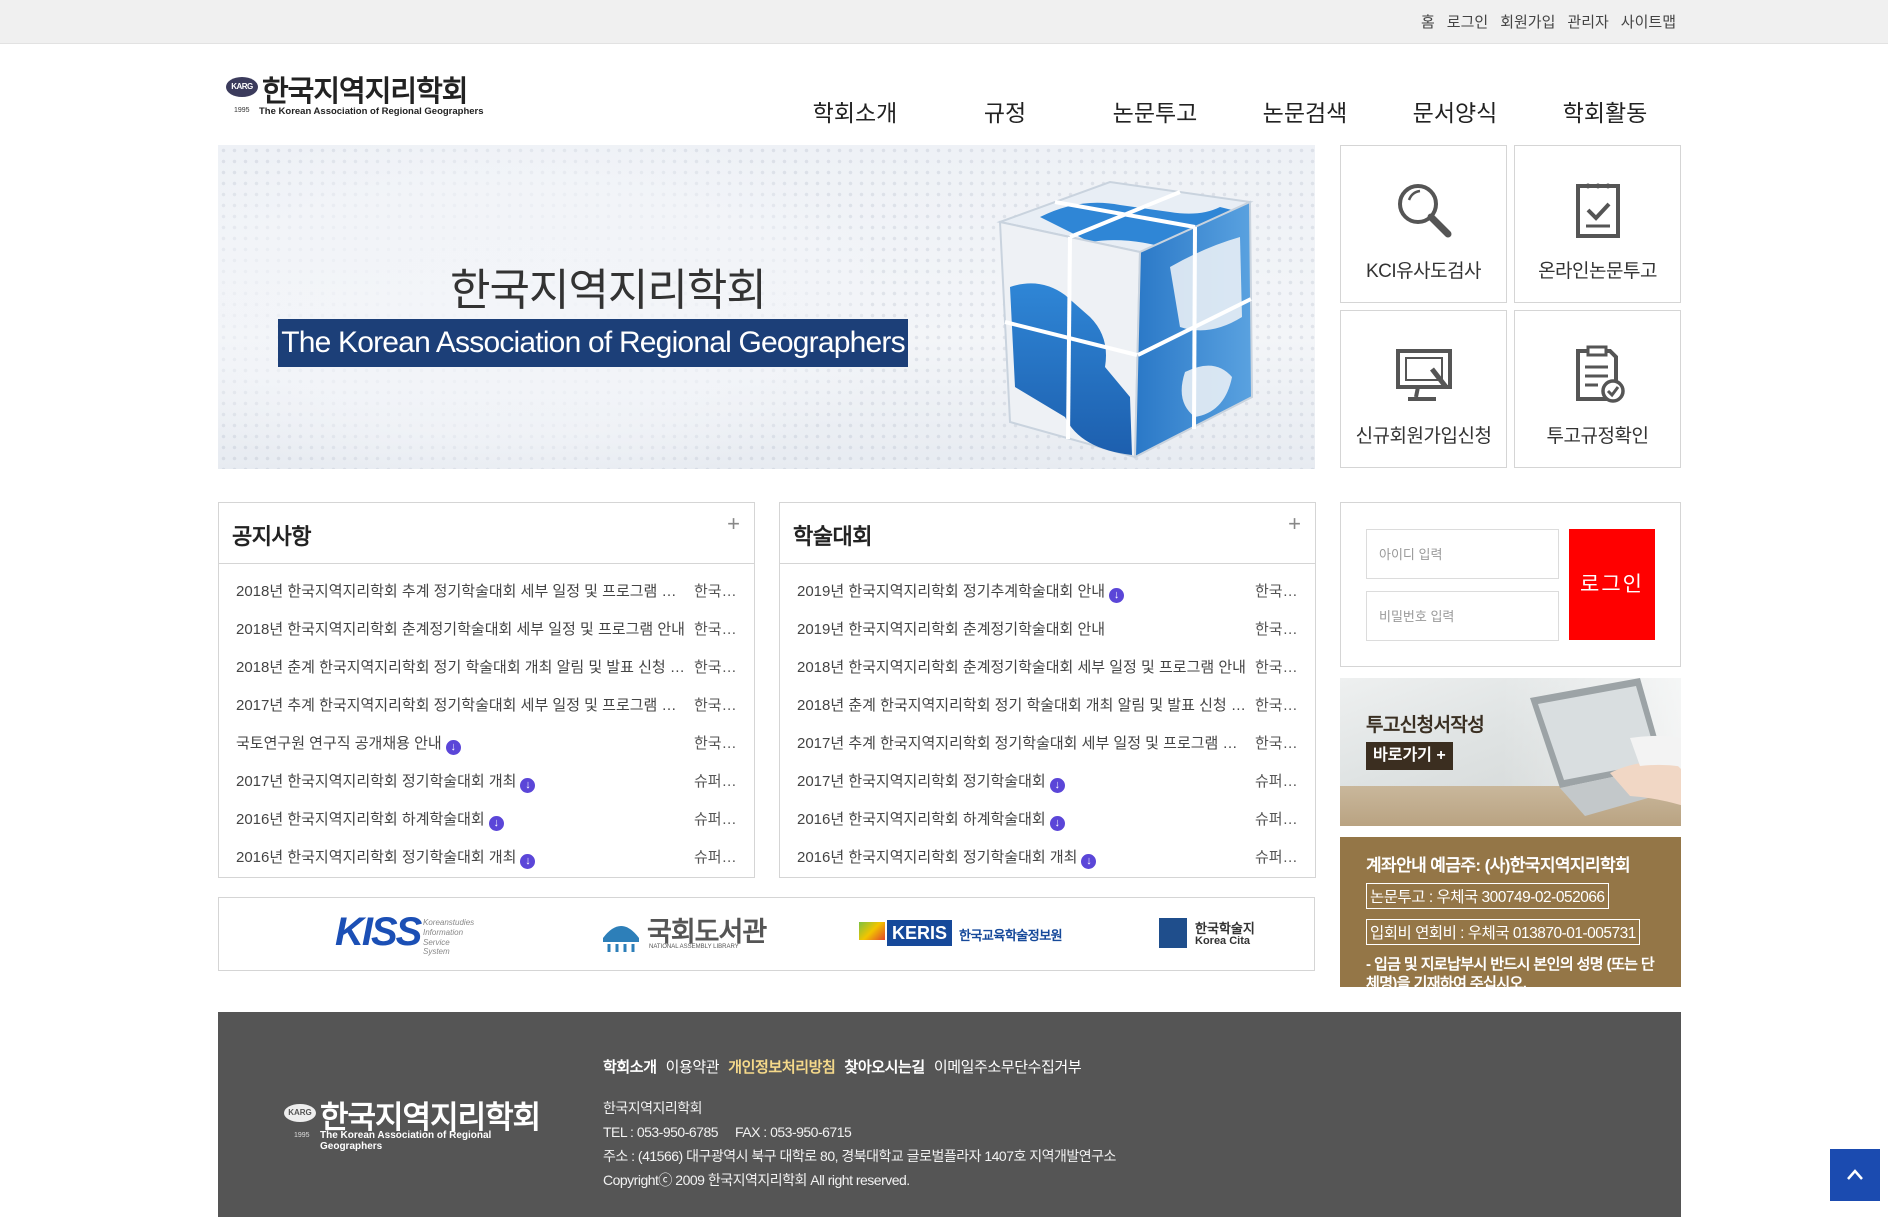  Describe the element at coordinates (1462, 554) in the screenshot. I see `username-input` at that location.